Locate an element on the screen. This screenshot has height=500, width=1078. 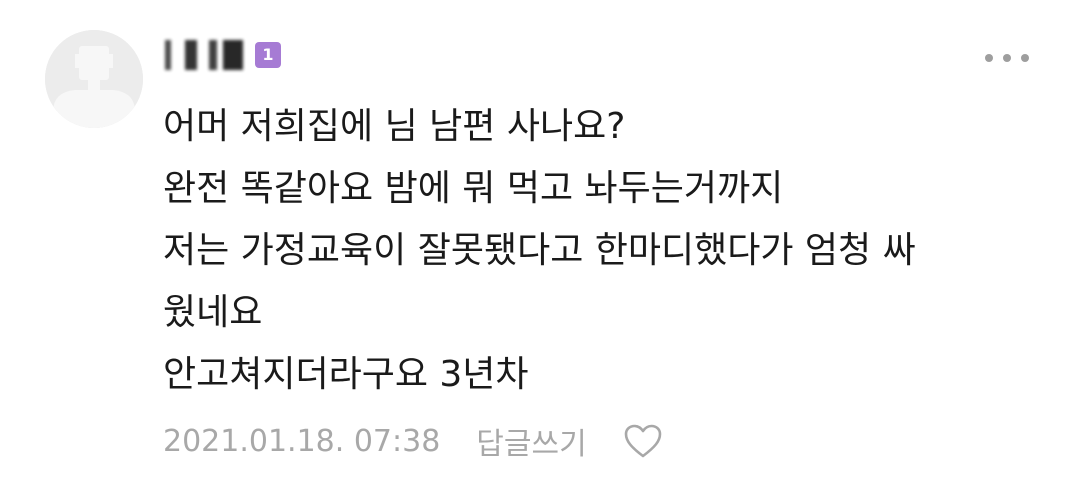
comment-body-line: 안고쳐지더라구요 3년차 is located at coordinates (346, 374).